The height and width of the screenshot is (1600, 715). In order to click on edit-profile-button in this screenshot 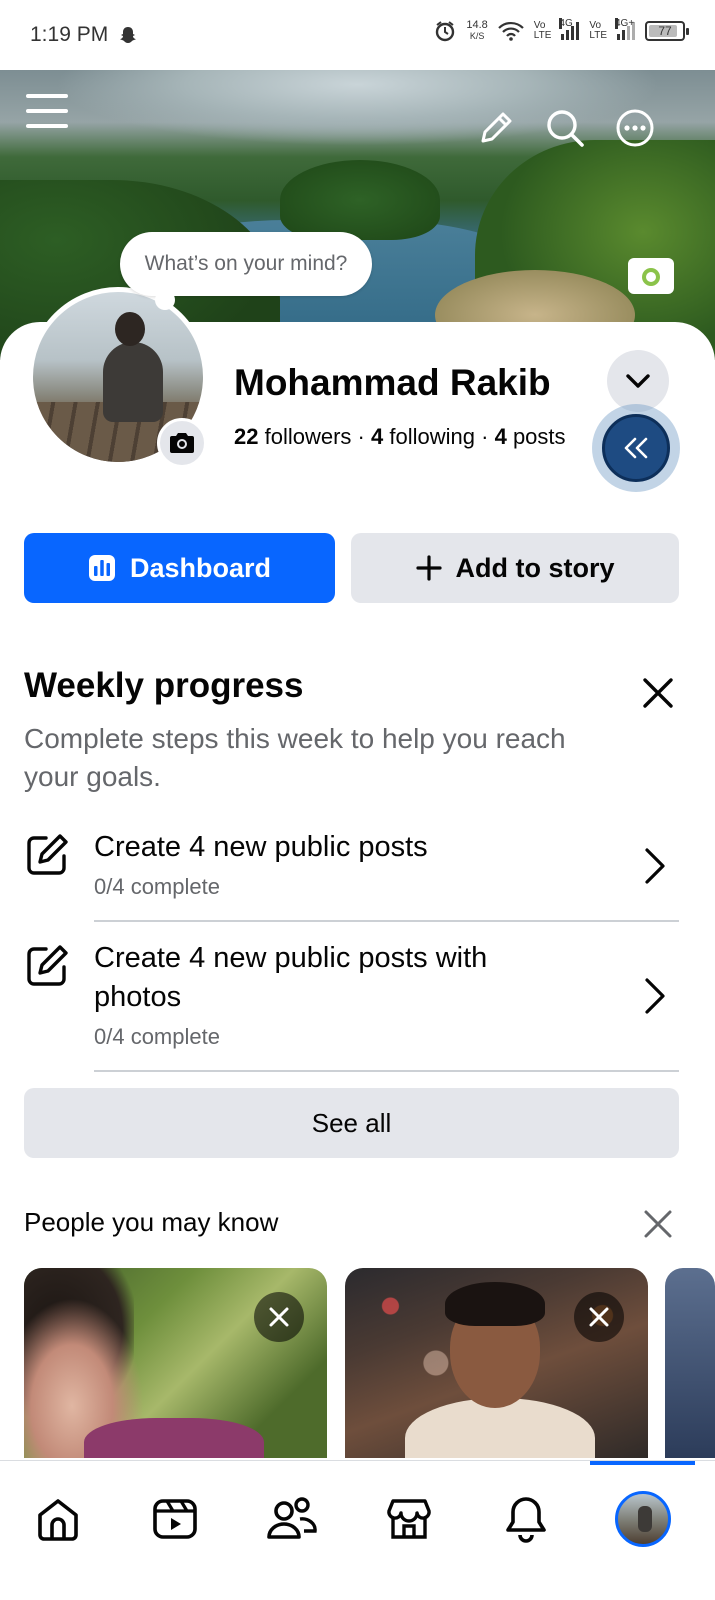, I will do `click(496, 128)`.